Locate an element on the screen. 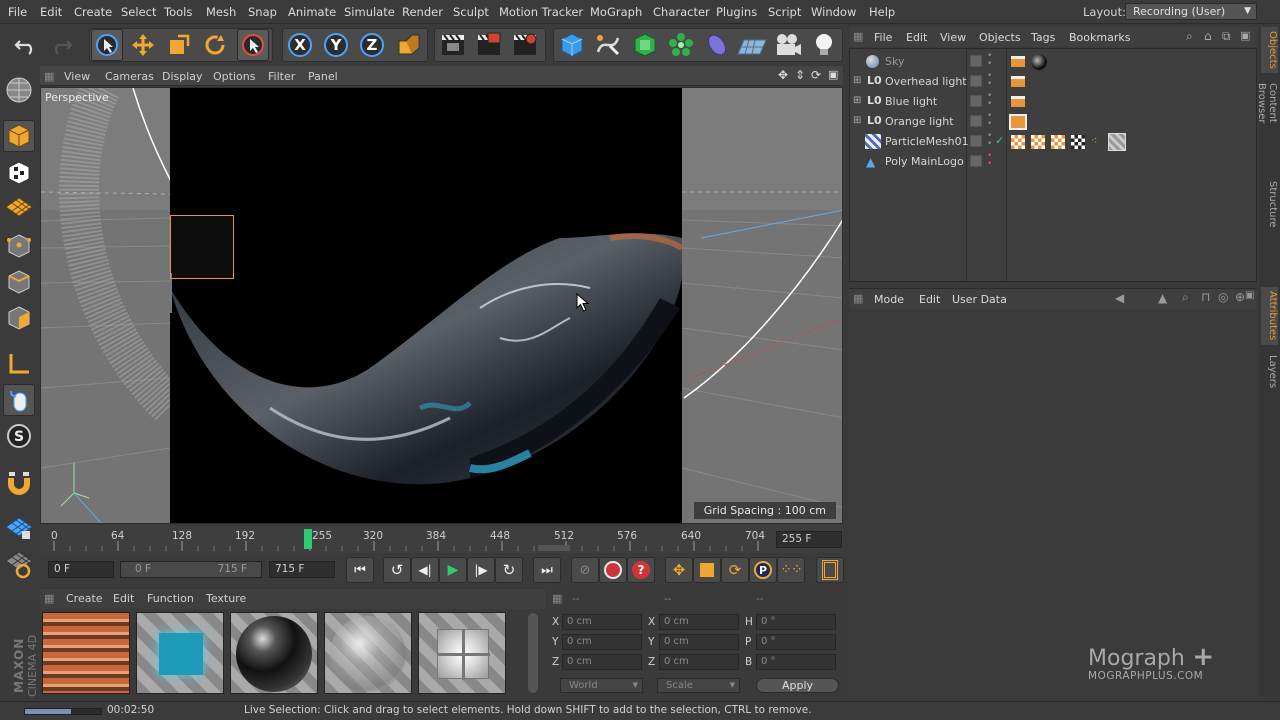 The width and height of the screenshot is (1280, 720). planar-workplane-button is located at coordinates (19, 564).